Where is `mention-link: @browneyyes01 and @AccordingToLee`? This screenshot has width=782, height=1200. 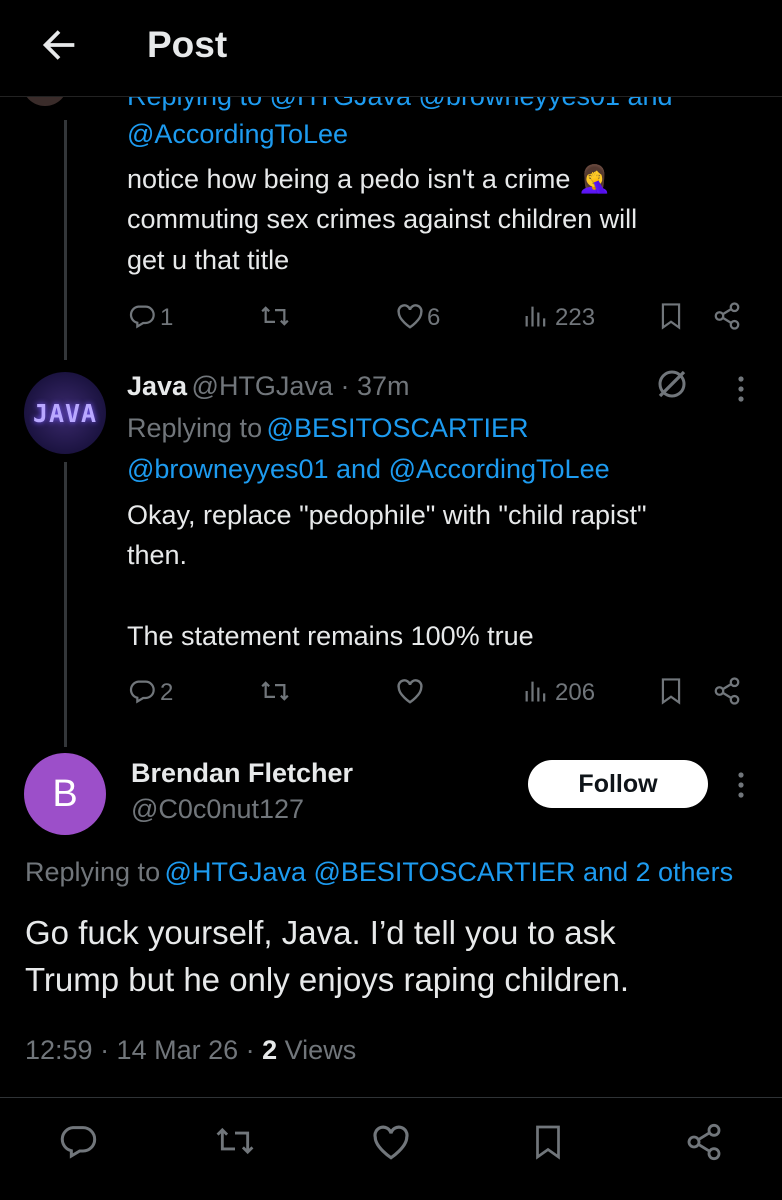
mention-link: @browneyyes01 and @AccordingToLee is located at coordinates (368, 469).